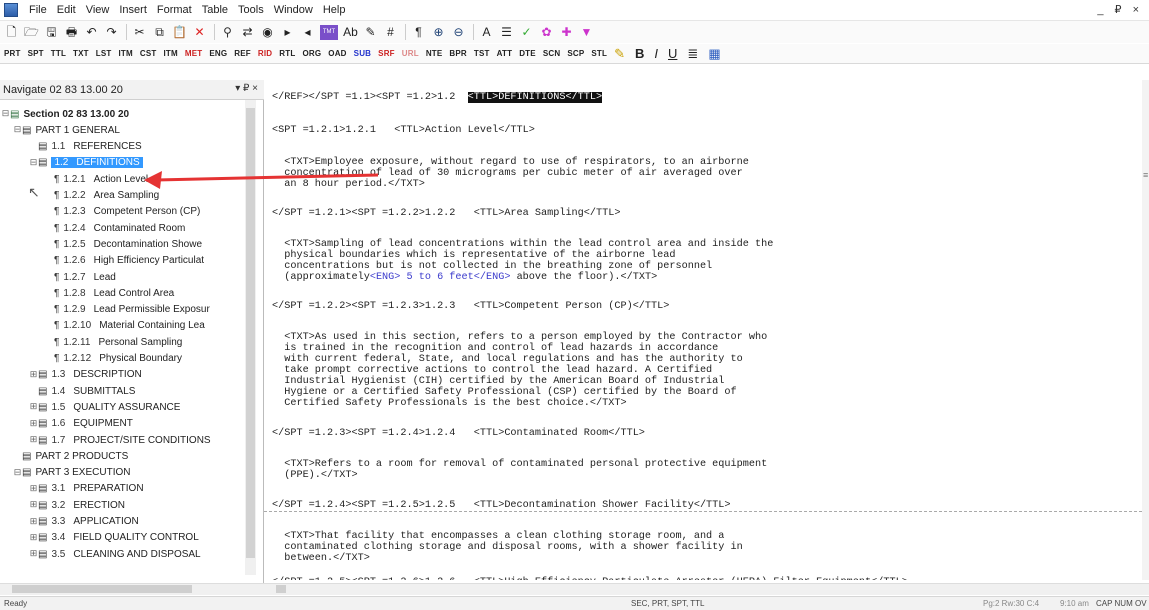 This screenshot has height=610, width=1149. What do you see at coordinates (334, 10) in the screenshot?
I see `menu-help: Help` at bounding box center [334, 10].